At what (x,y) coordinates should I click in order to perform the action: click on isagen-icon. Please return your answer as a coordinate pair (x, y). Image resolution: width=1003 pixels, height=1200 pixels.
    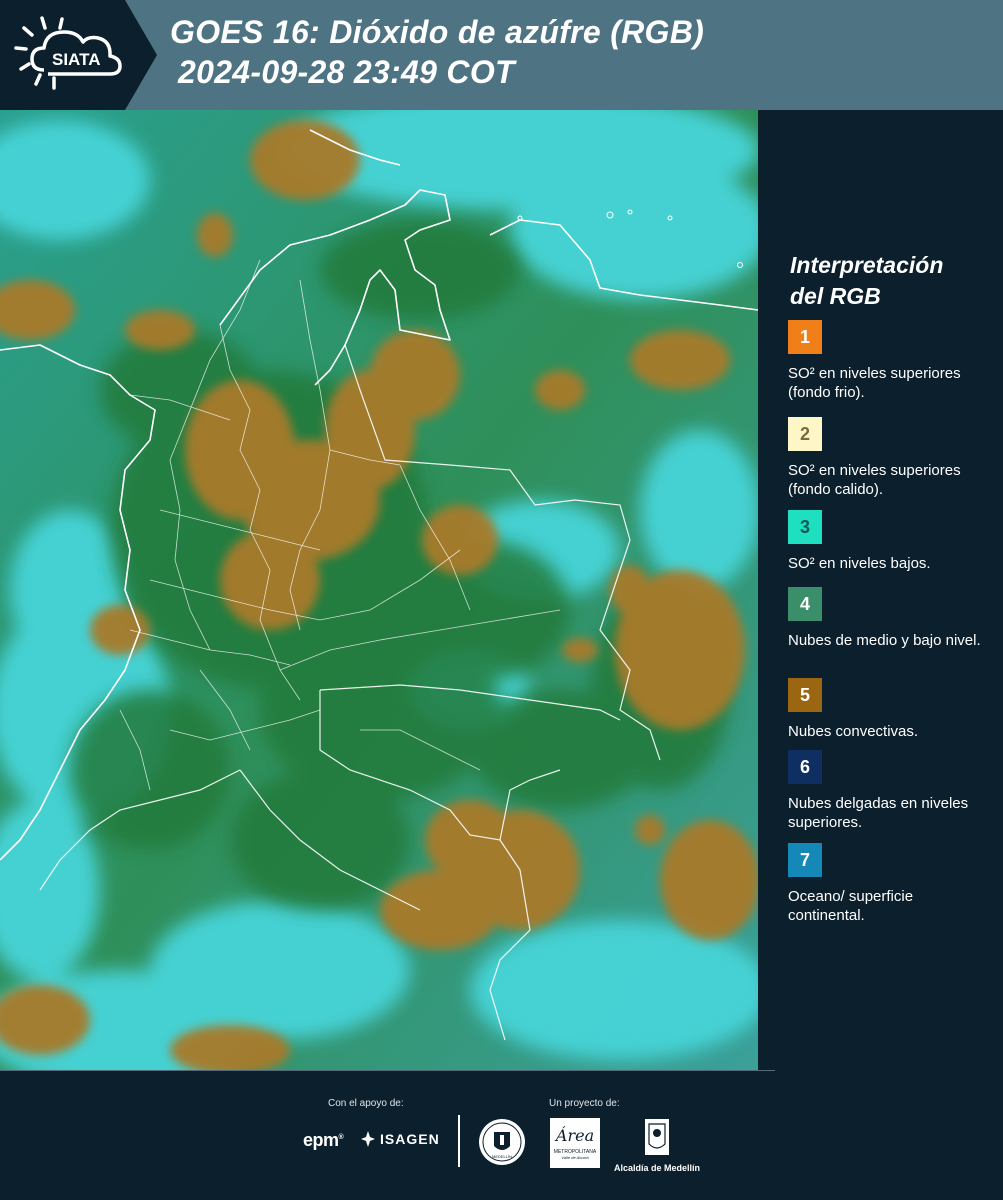
    Looking at the image, I should click on (368, 1139).